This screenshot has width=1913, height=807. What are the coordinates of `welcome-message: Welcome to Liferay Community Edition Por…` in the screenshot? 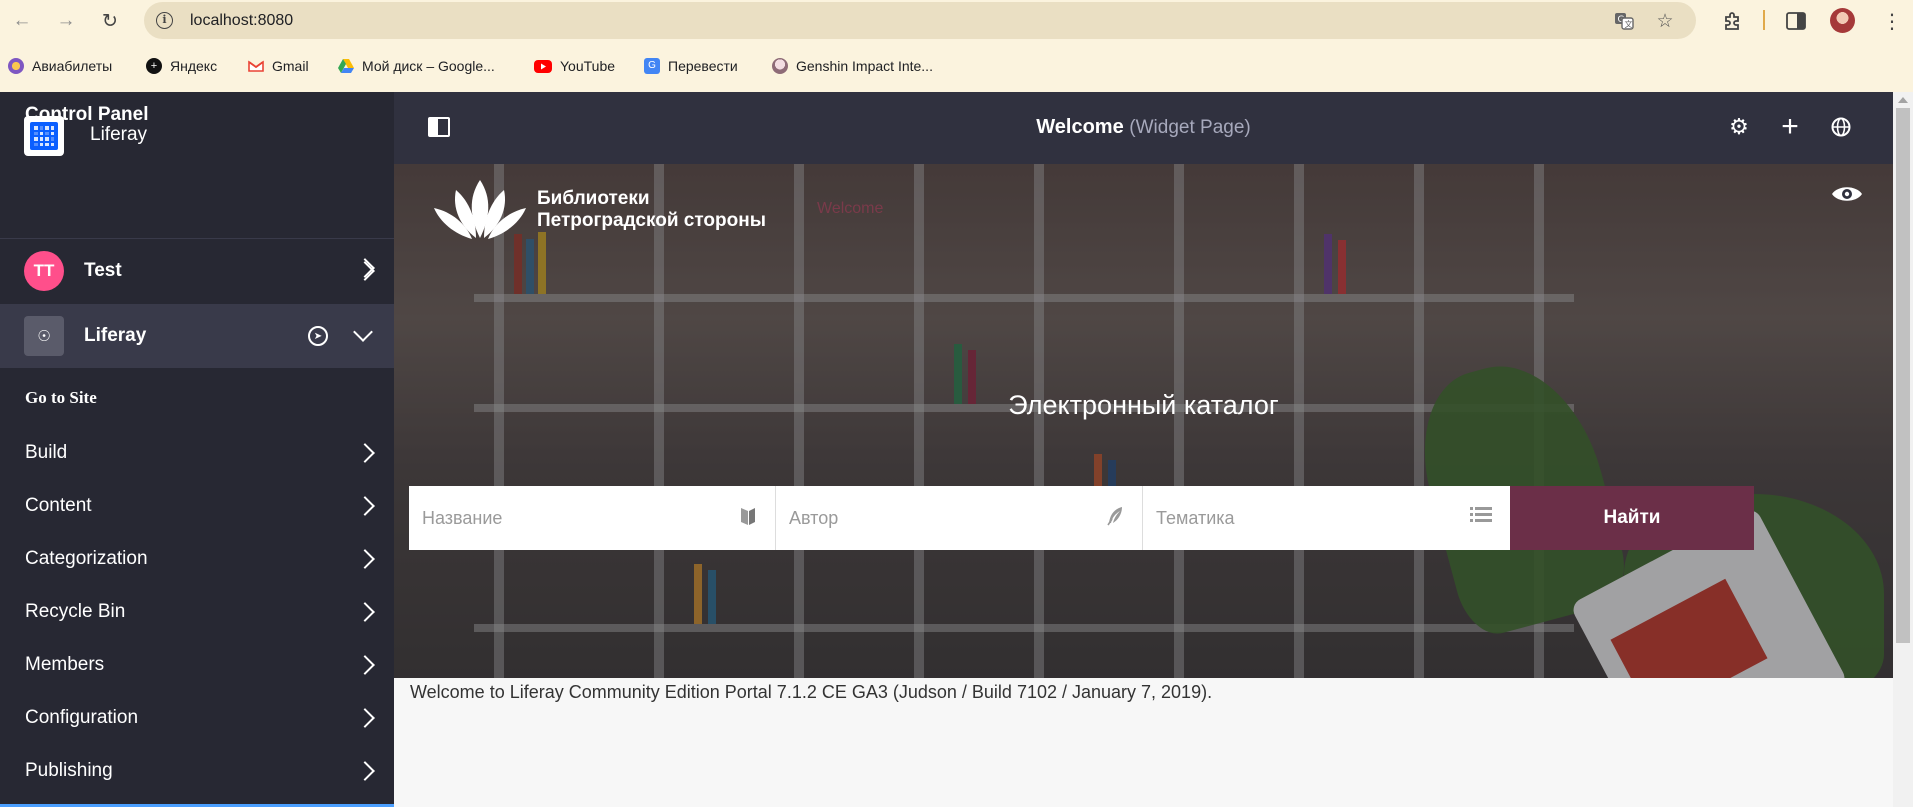 It's located at (811, 692).